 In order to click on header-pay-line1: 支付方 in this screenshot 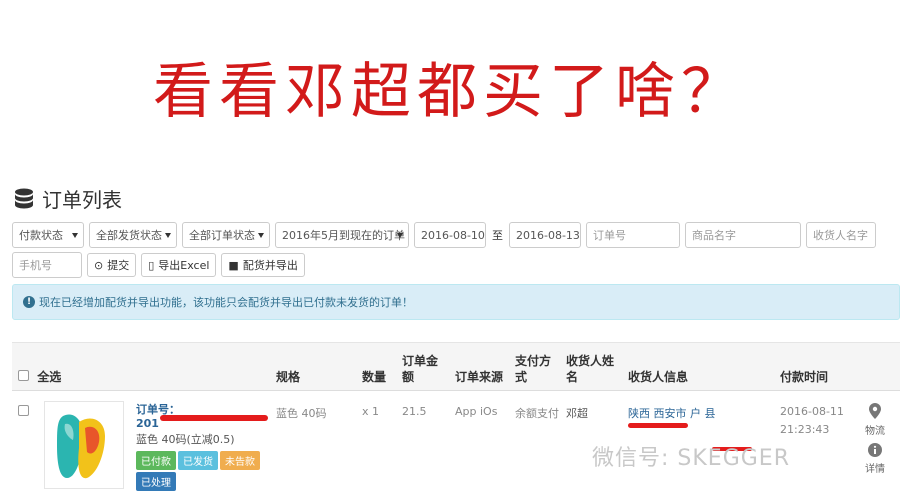, I will do `click(533, 361)`.